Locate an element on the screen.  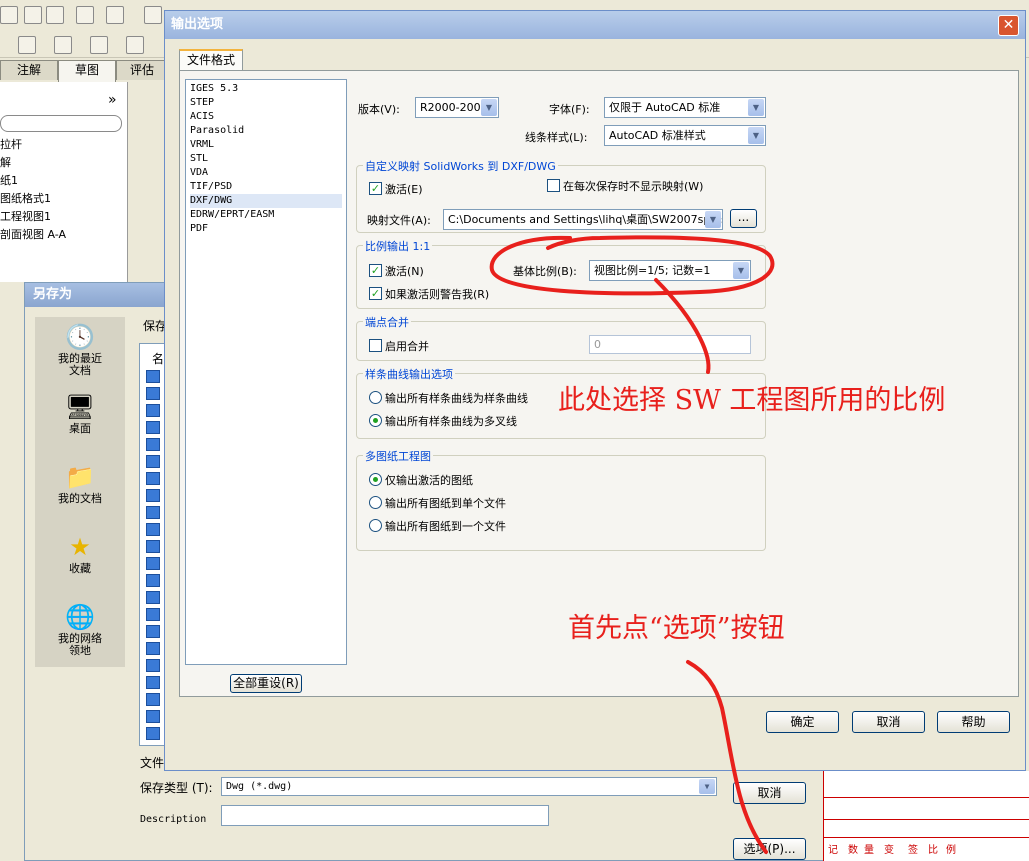
options-pointer-stroke is located at coordinates (727, 757).